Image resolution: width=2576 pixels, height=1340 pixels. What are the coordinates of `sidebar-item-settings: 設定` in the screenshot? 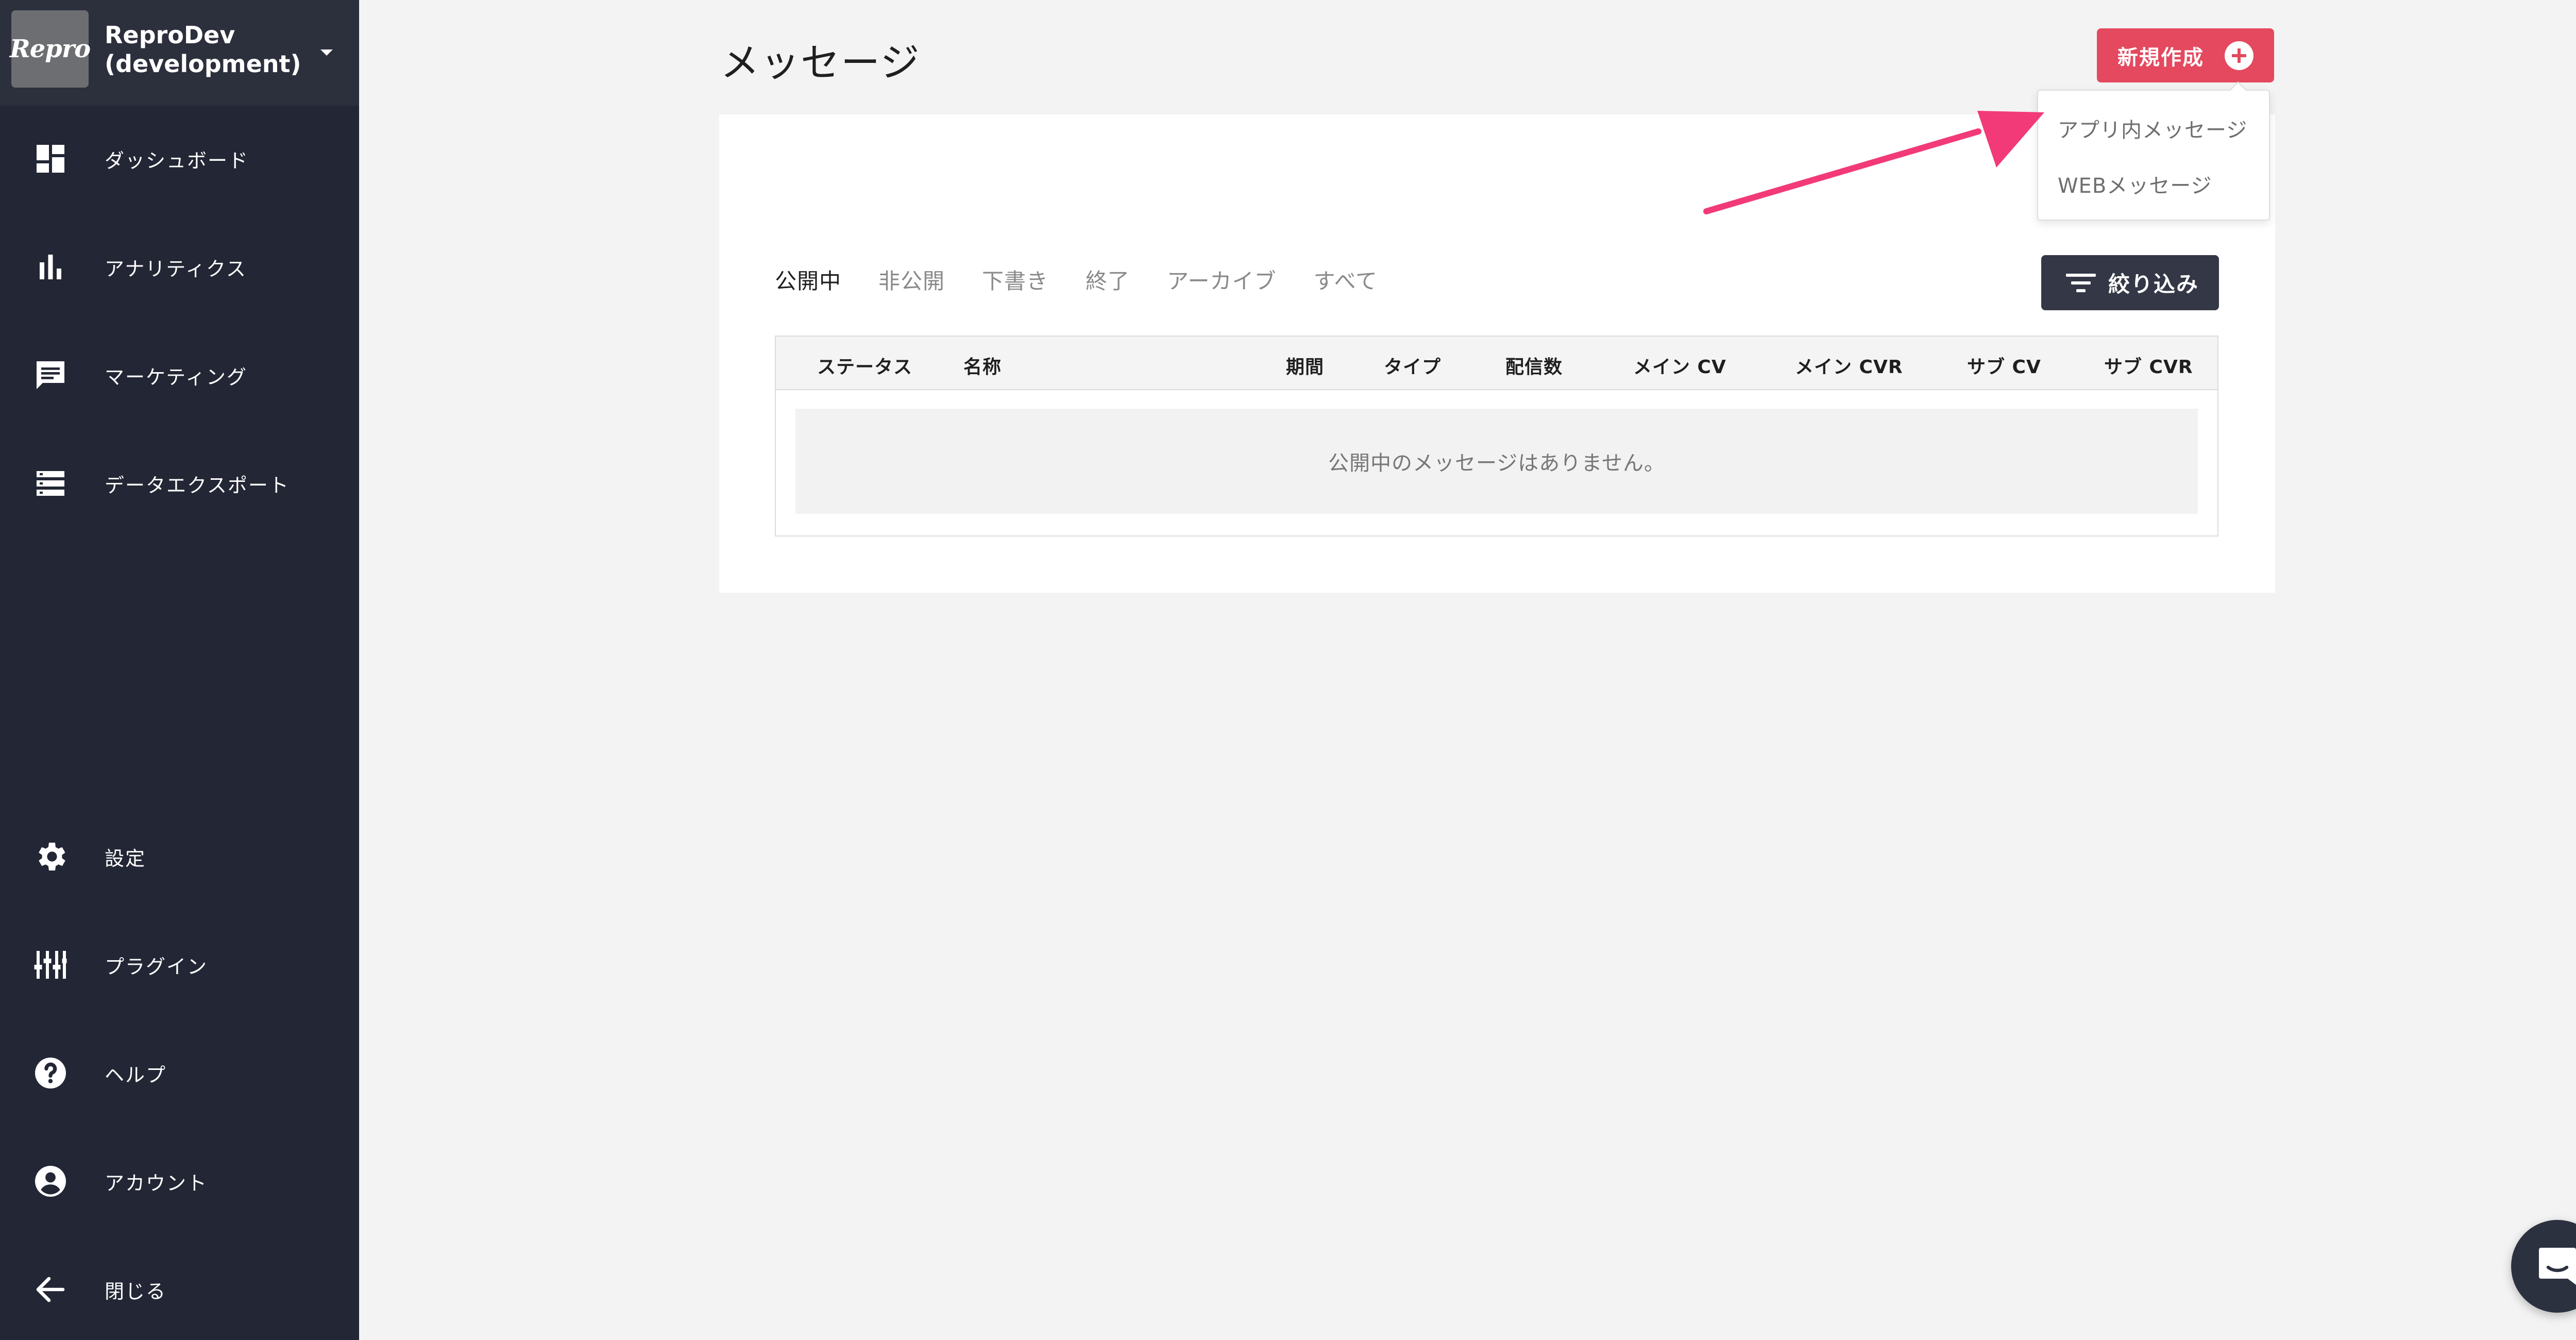 It's located at (180, 856).